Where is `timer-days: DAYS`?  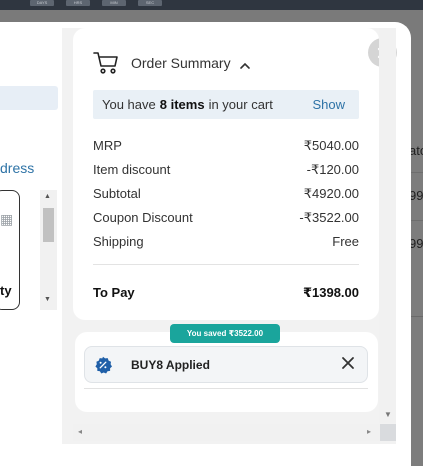
timer-days: DAYS is located at coordinates (42, 3).